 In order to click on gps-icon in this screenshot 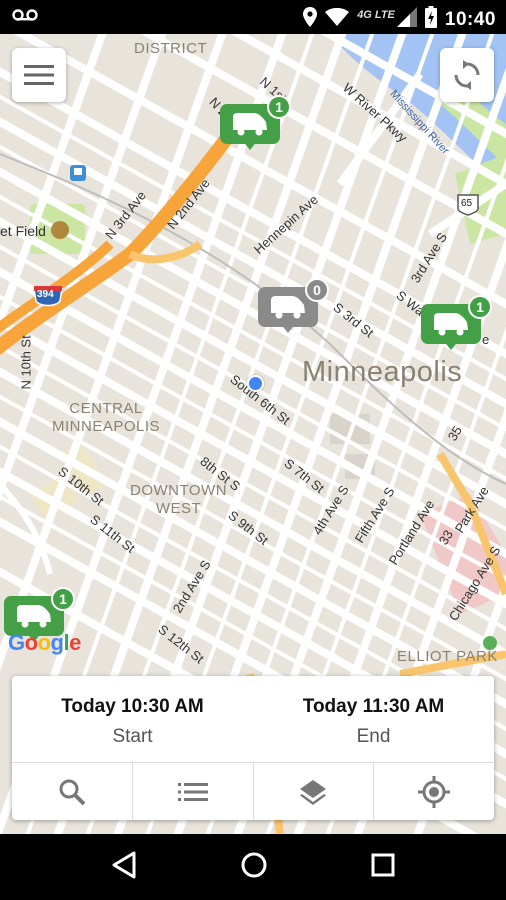, I will do `click(434, 791)`.